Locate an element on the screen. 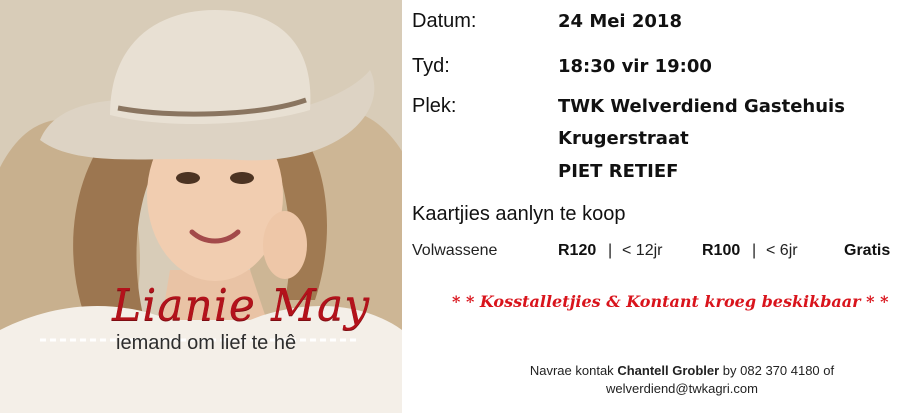  infant-price: Gratis is located at coordinates (867, 250).